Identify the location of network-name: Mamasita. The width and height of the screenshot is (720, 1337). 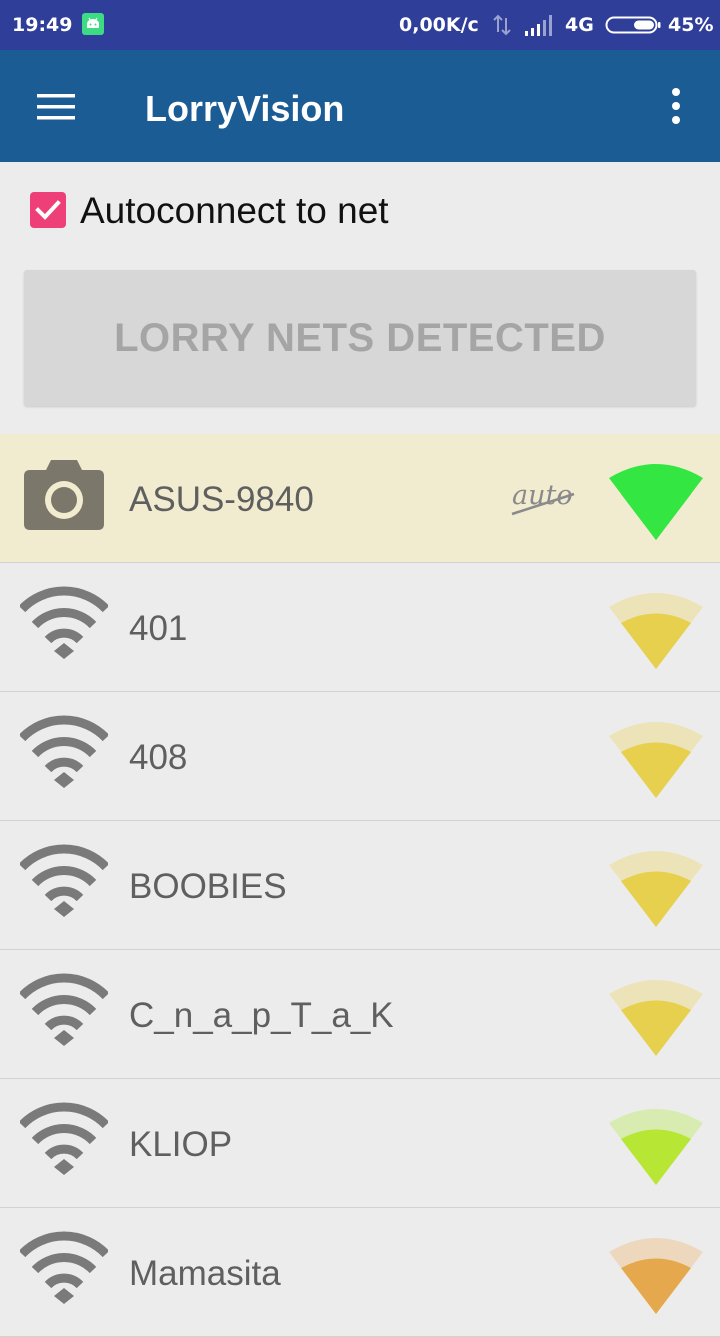
(205, 1273).